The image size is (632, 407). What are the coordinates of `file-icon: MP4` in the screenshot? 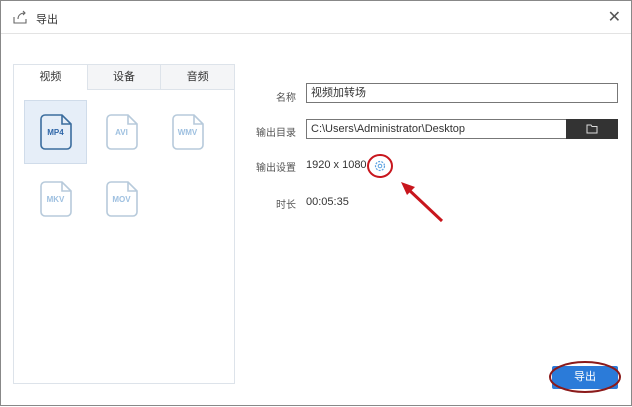 It's located at (55, 132).